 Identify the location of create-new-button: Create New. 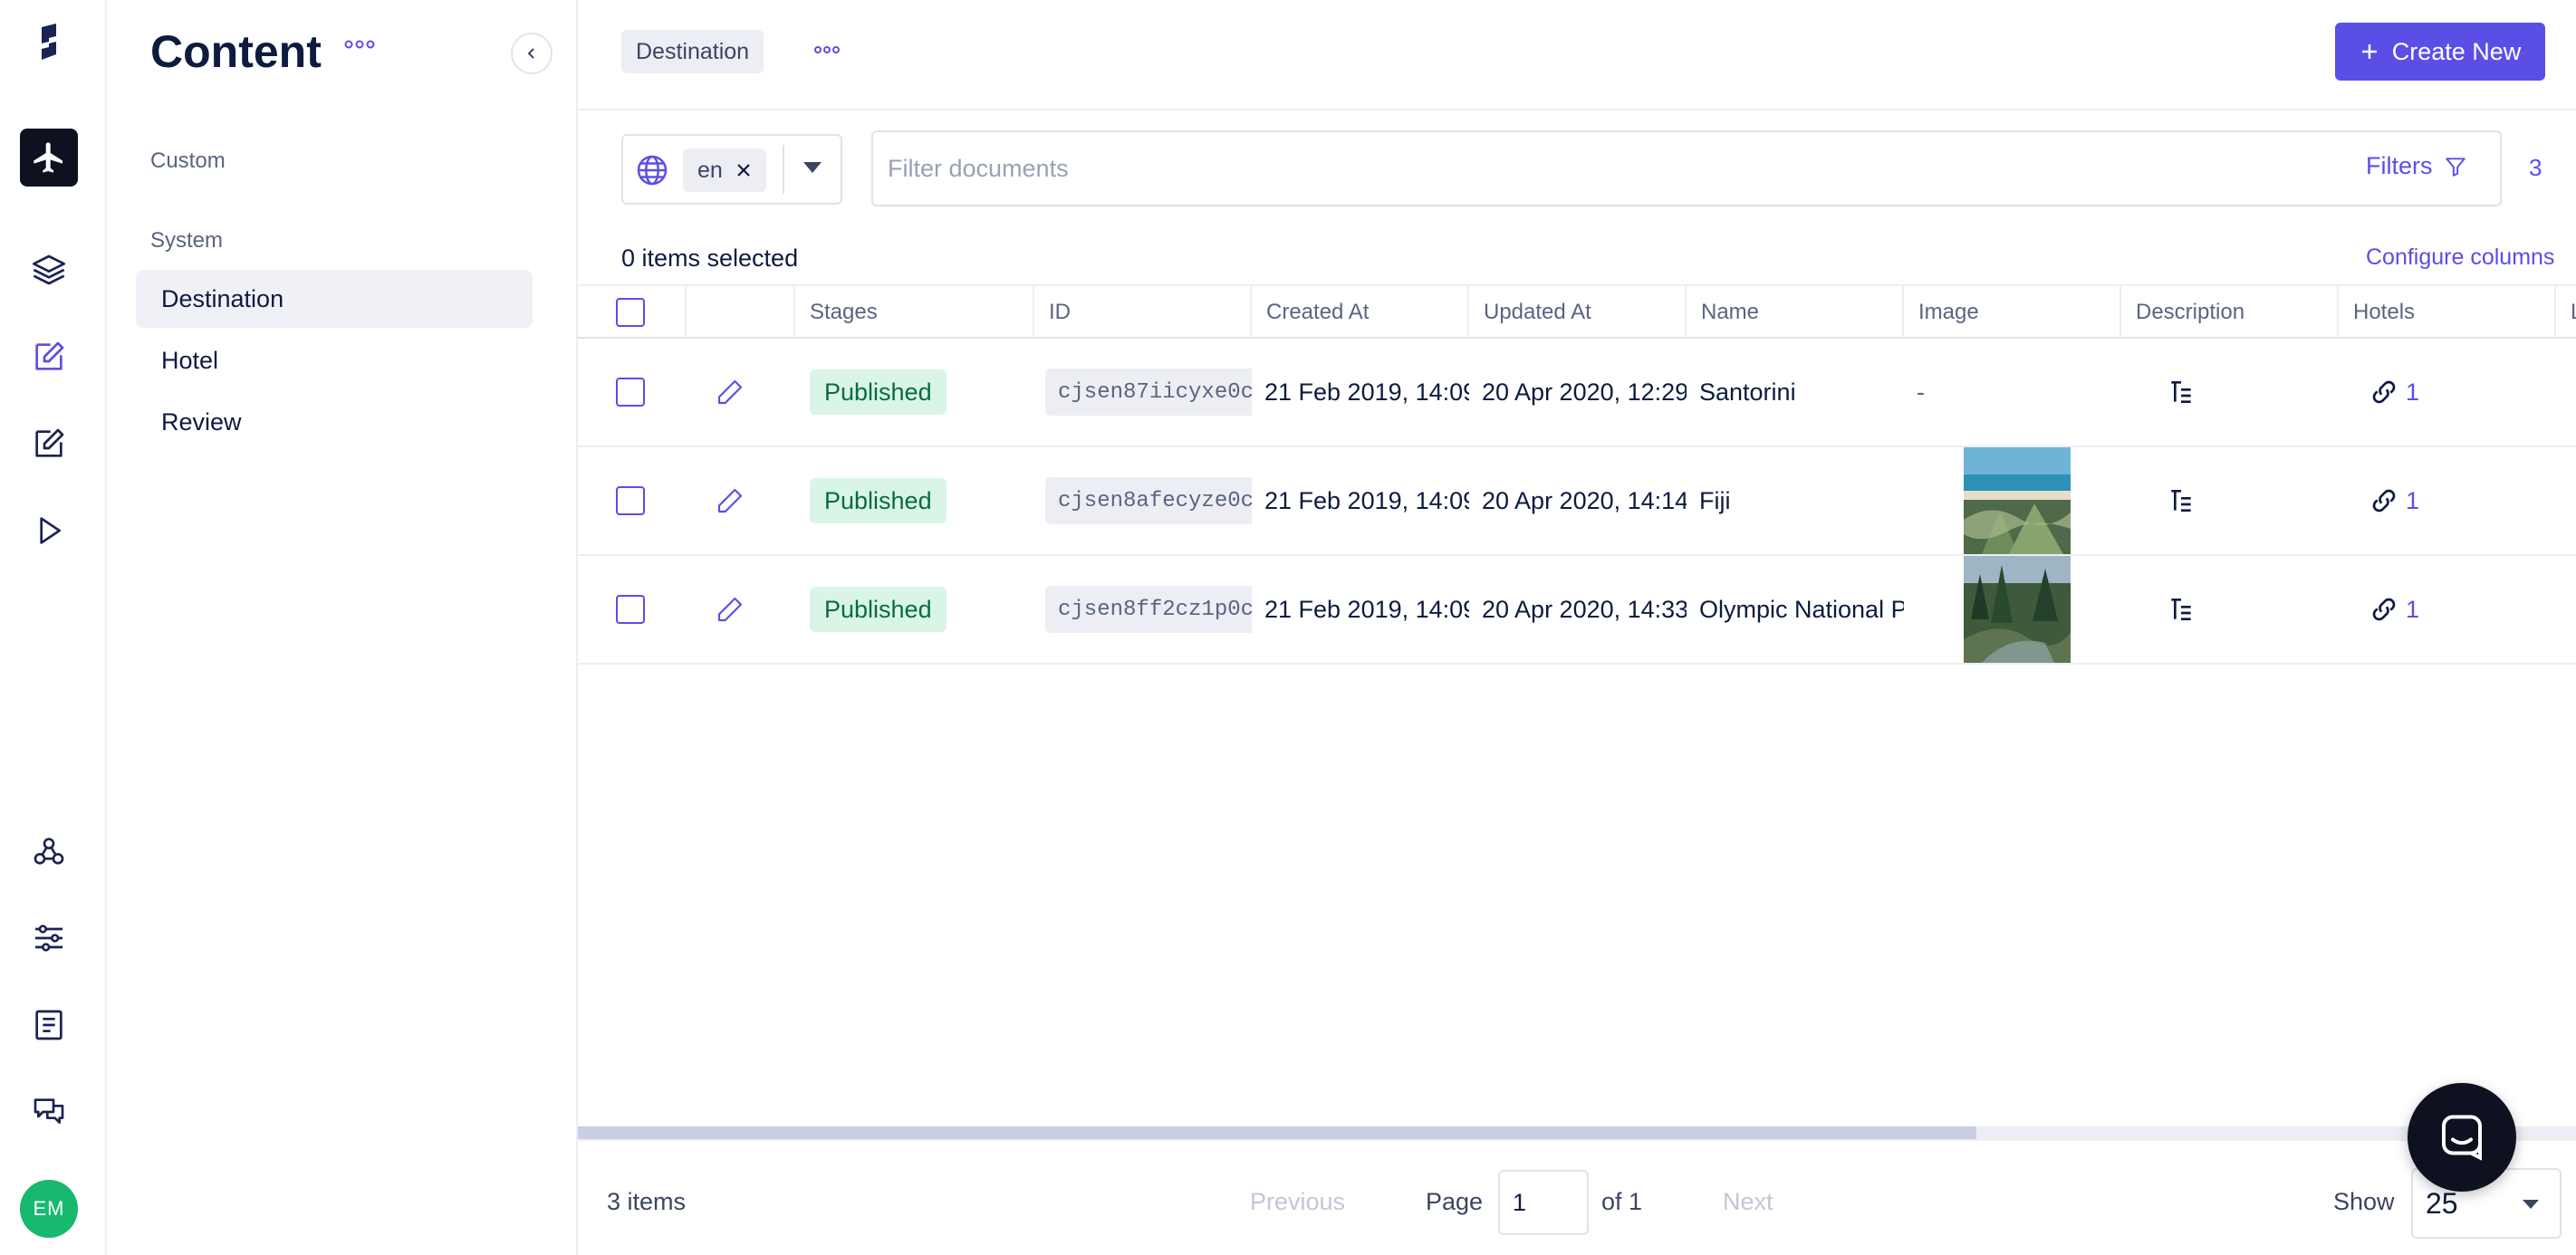
(2440, 52).